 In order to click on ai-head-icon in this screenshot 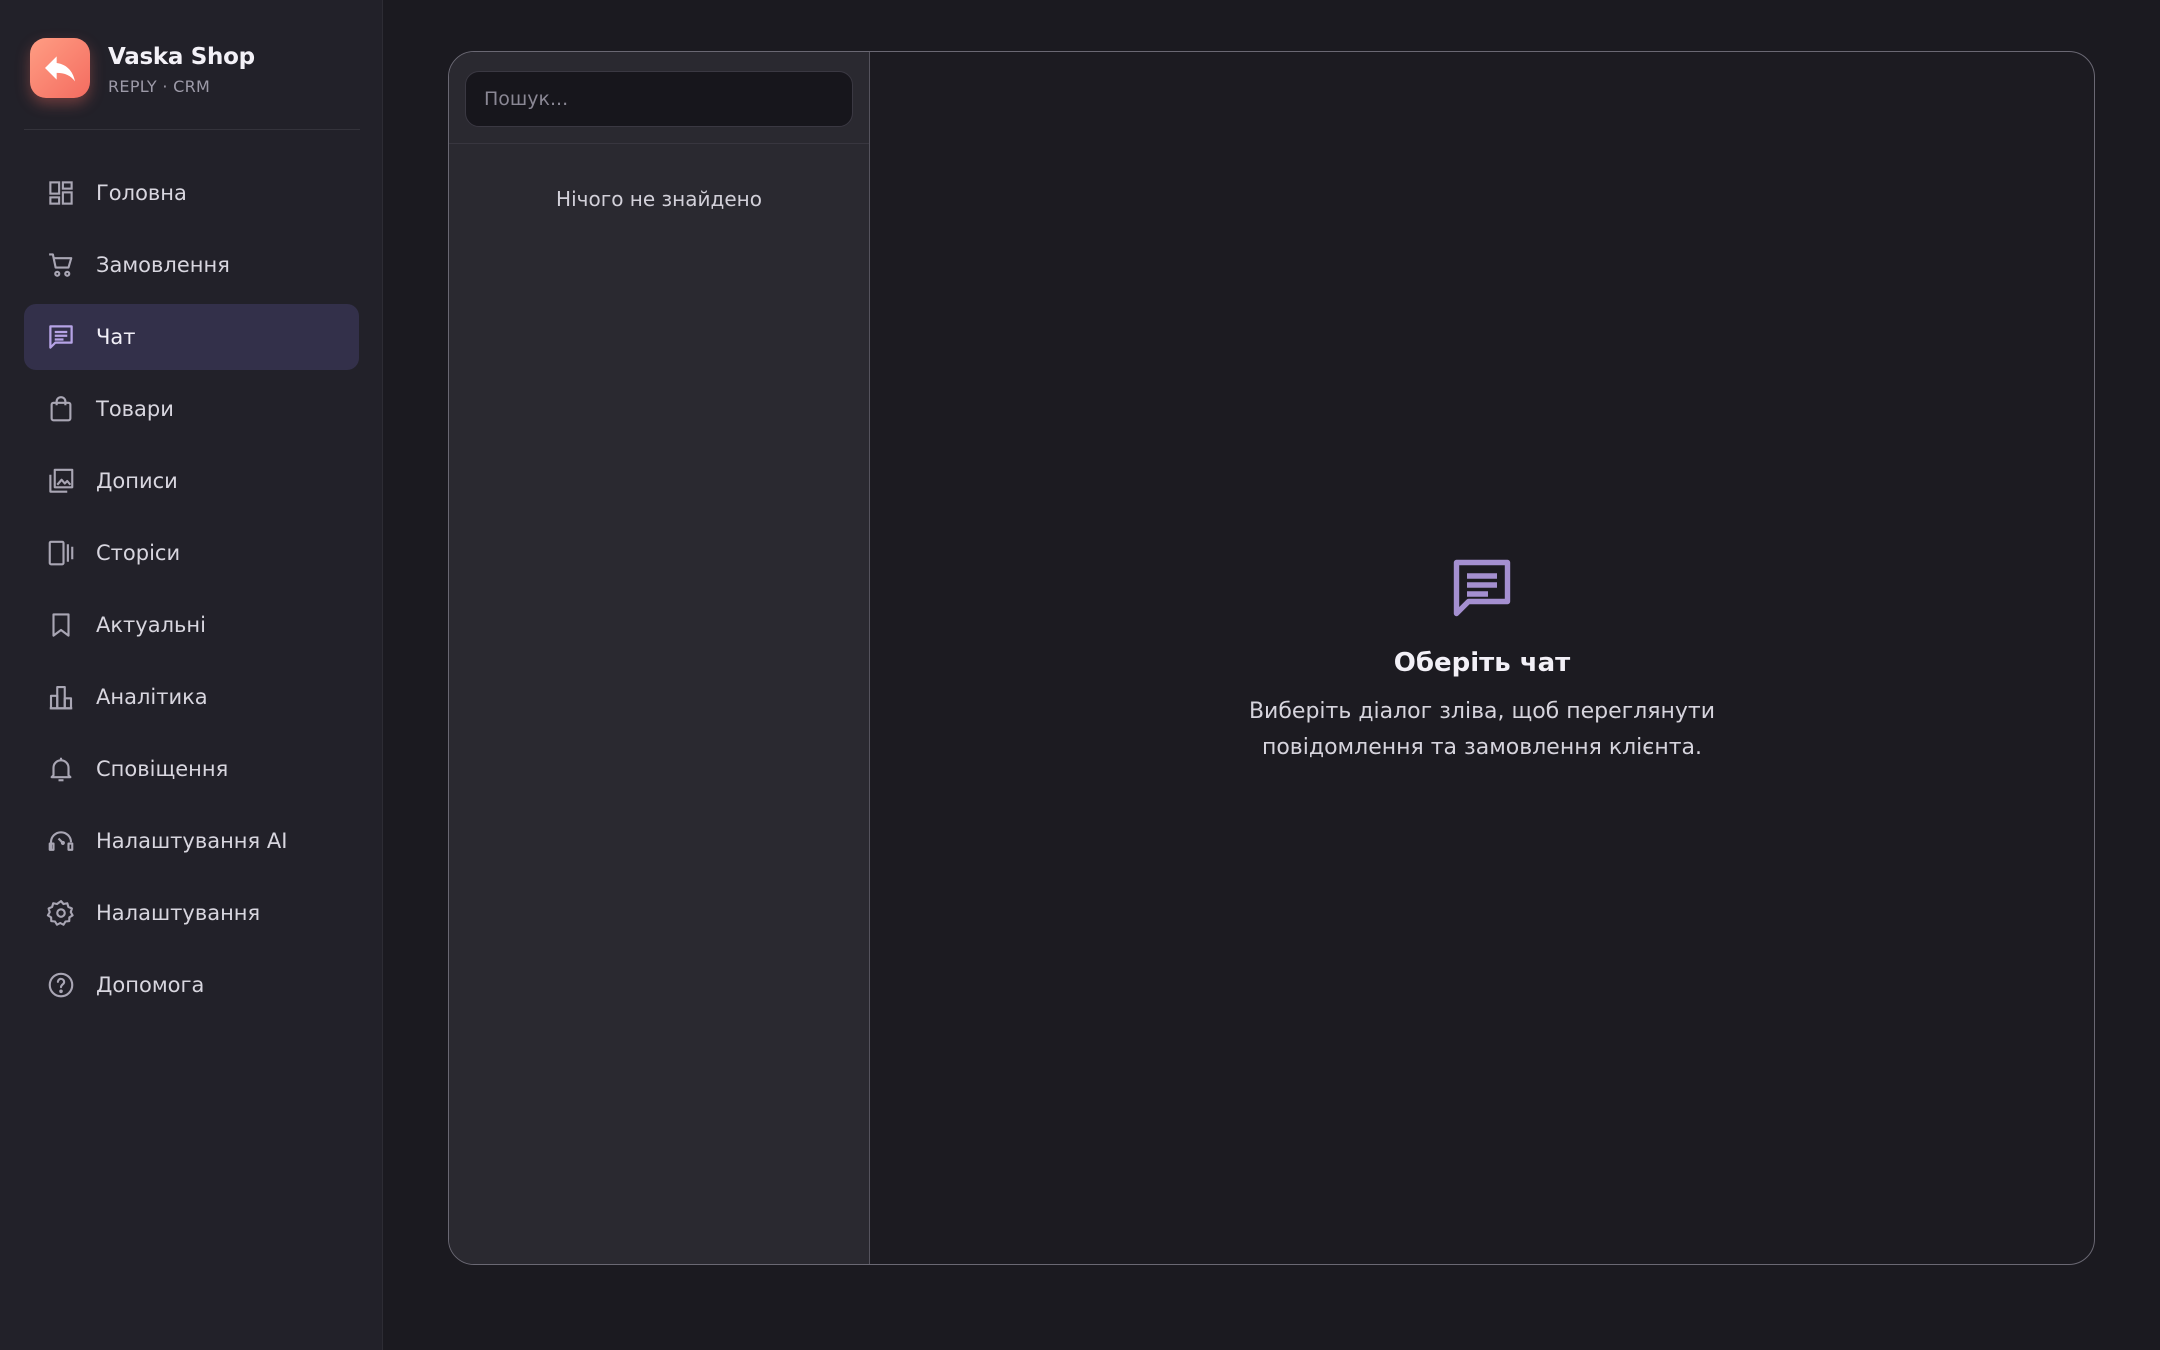, I will do `click(61, 841)`.